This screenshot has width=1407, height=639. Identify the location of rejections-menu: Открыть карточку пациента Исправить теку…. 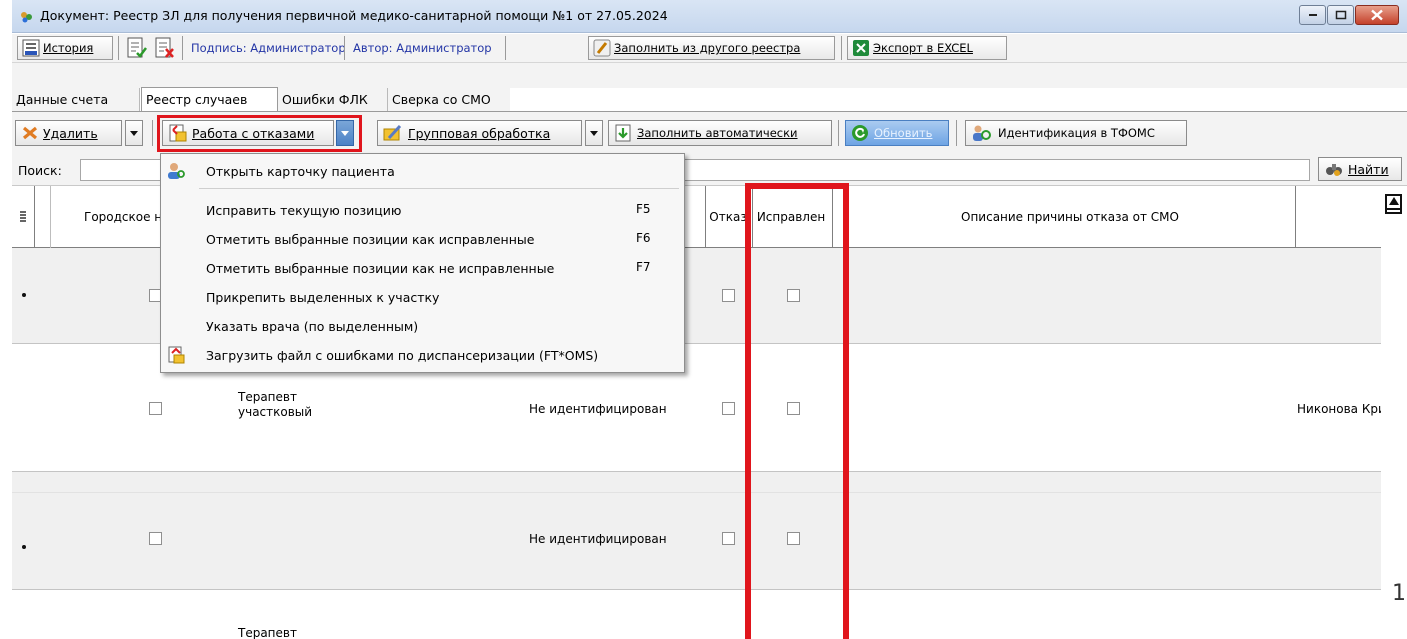
(422, 263).